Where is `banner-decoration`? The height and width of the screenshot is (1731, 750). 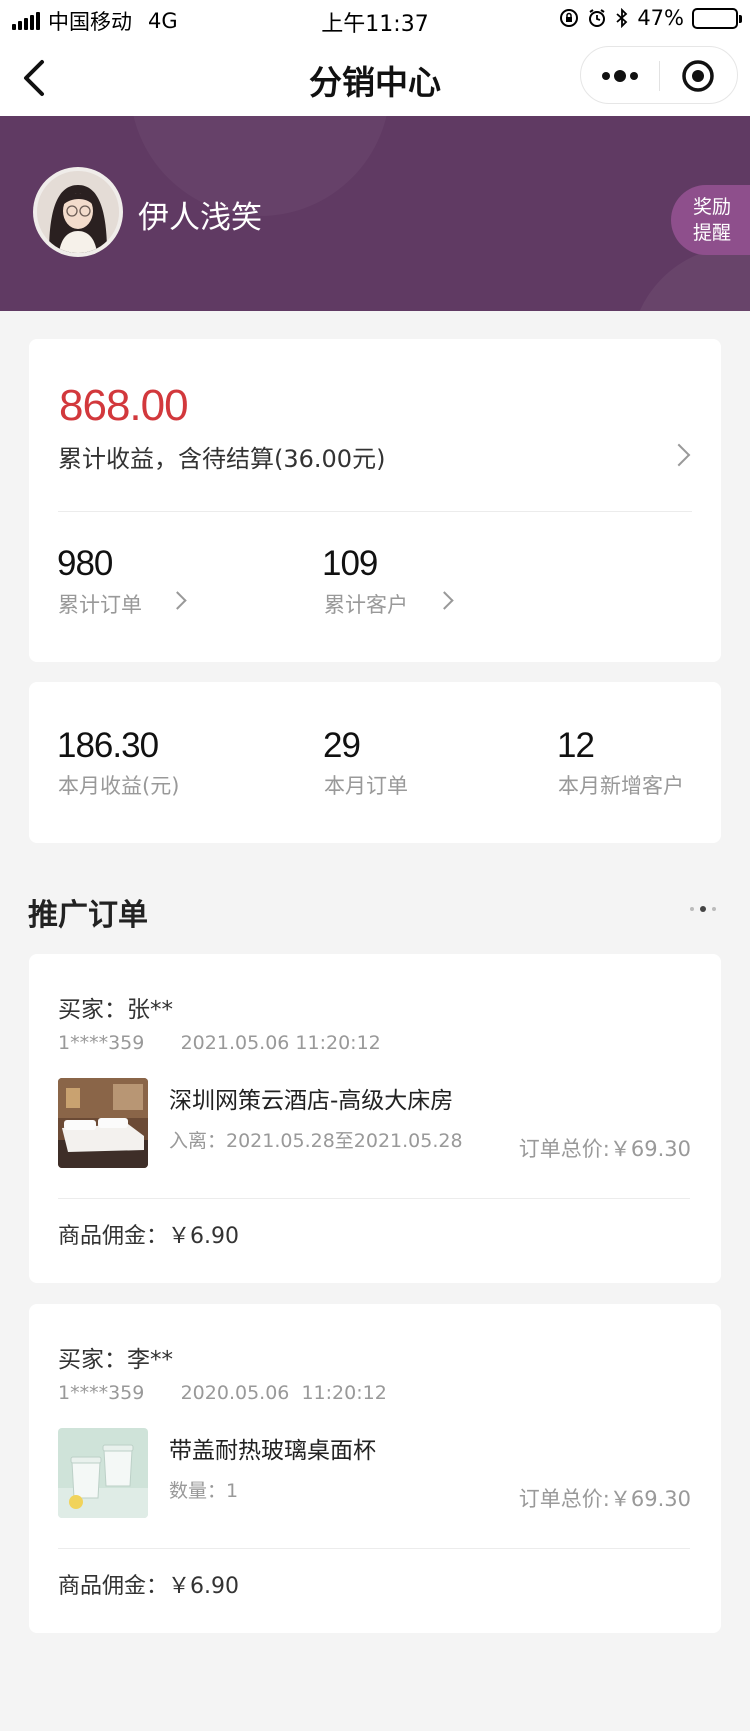 banner-decoration is located at coordinates (690, 278).